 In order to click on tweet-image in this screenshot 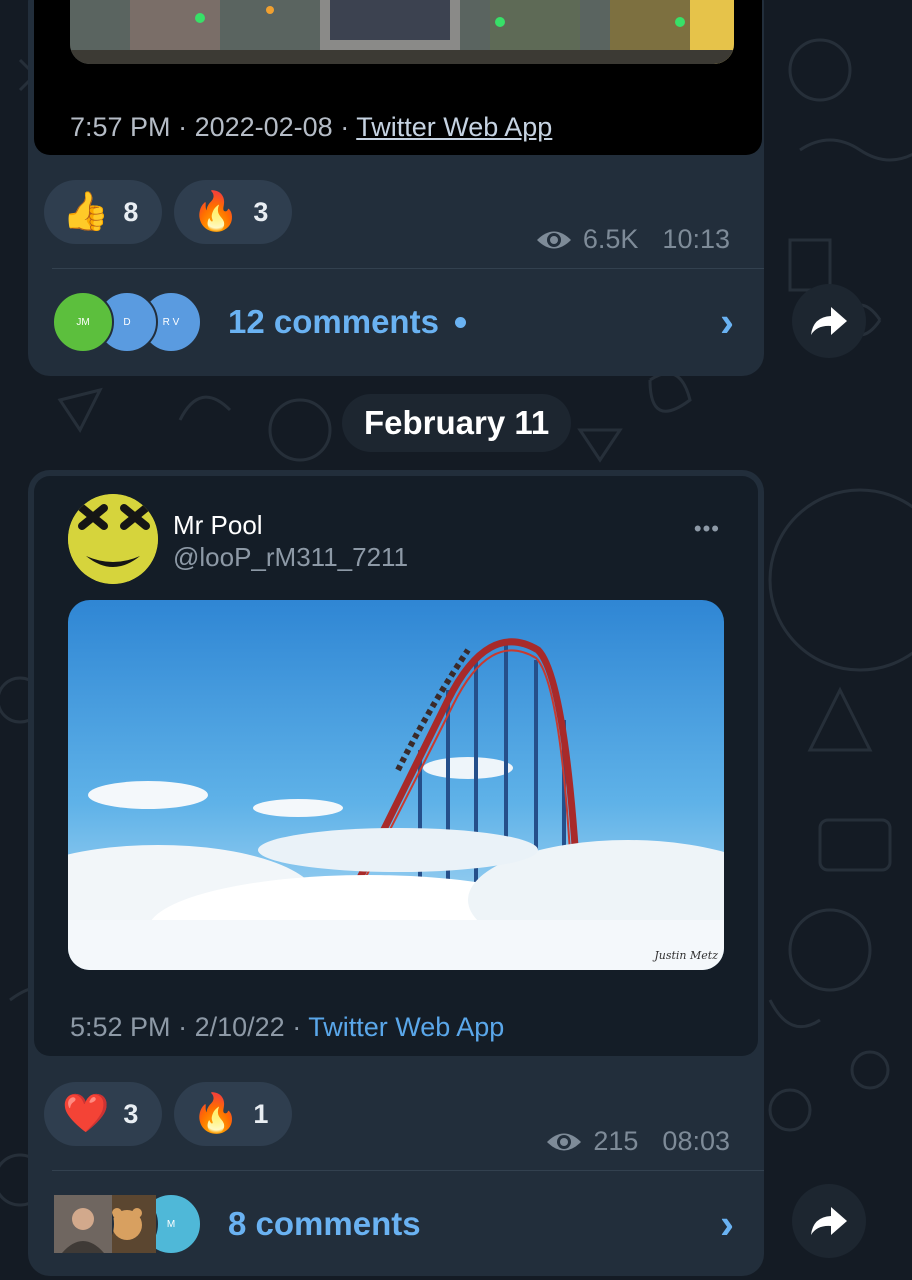, I will do `click(402, 32)`.